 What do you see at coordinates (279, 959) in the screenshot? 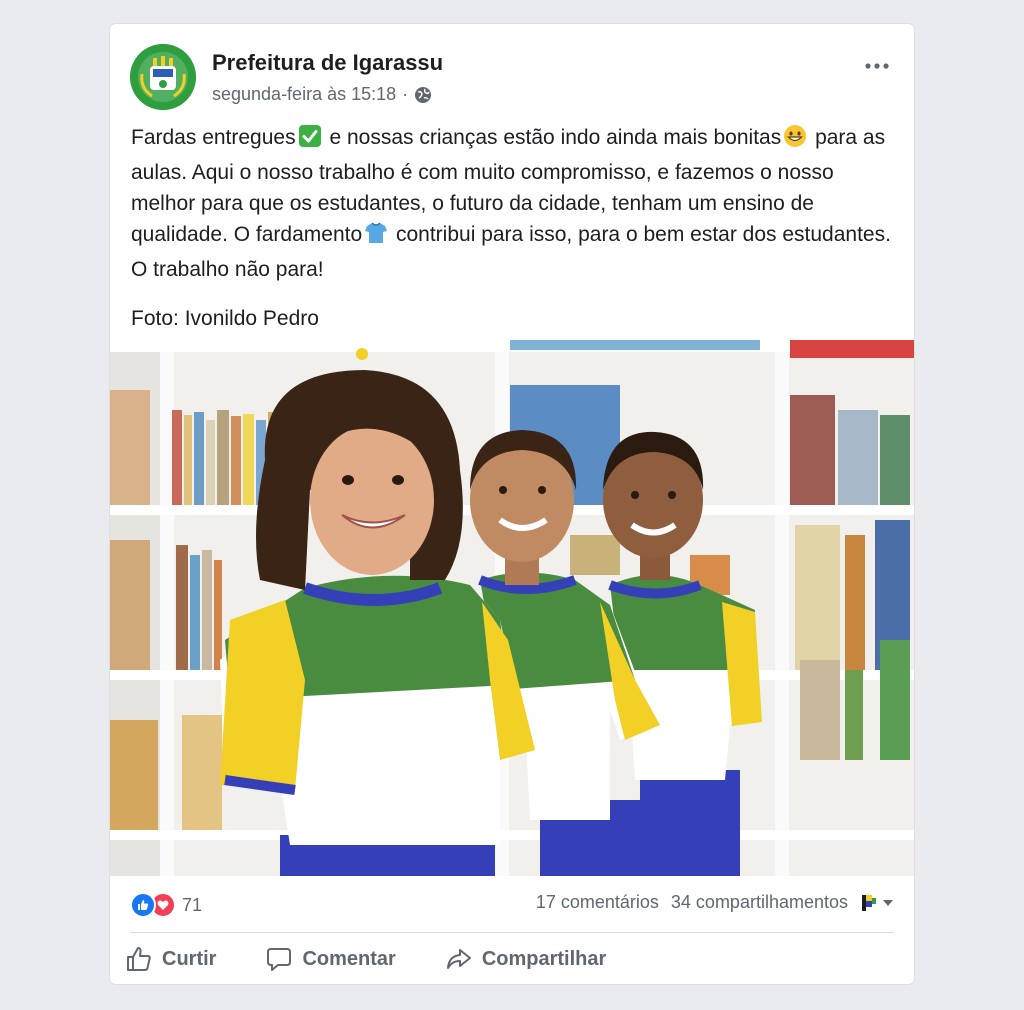
I see `comment-bubble-icon` at bounding box center [279, 959].